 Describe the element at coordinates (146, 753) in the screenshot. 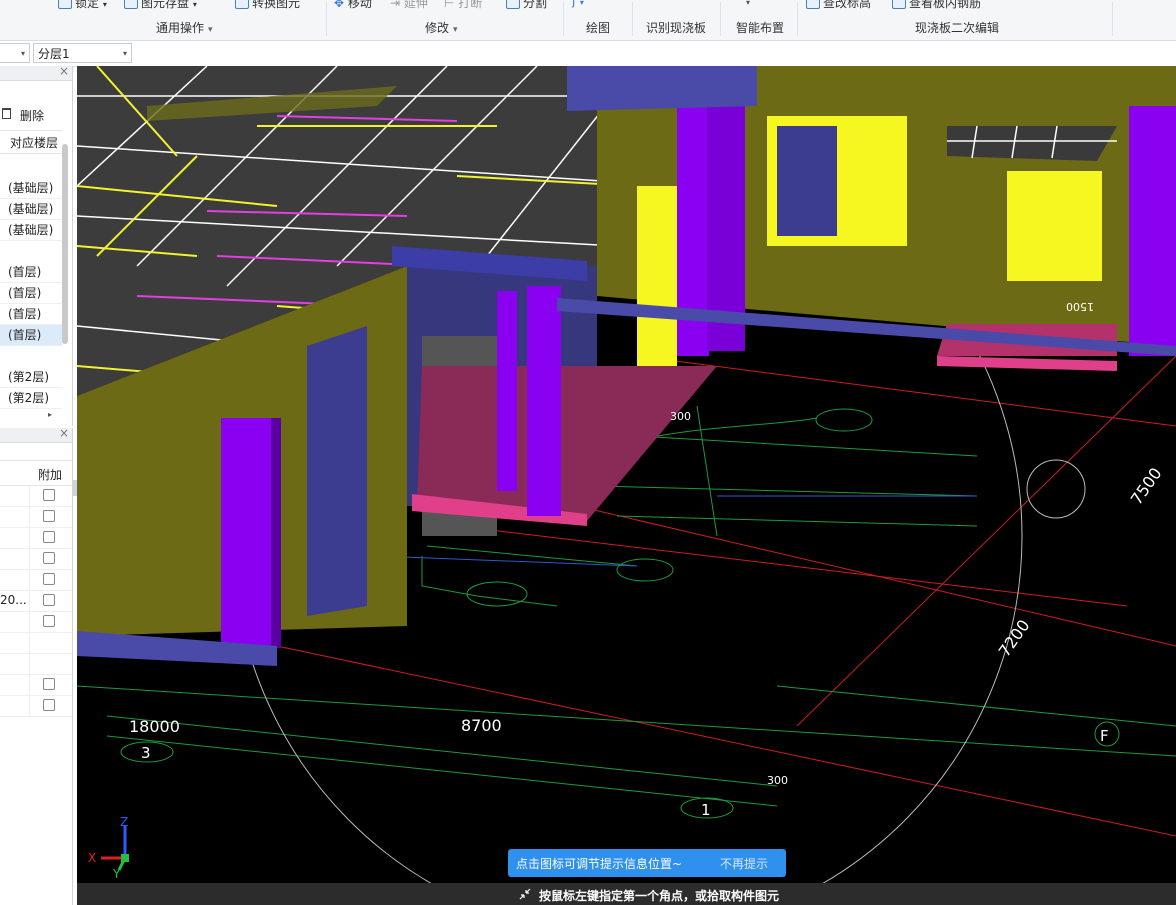

I see `axis-label: 3` at that location.